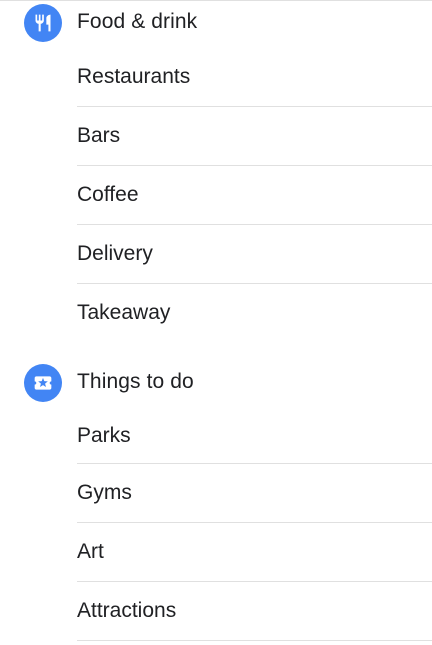  Describe the element at coordinates (254, 313) in the screenshot. I see `list-item-takeaway: Takeaway` at that location.